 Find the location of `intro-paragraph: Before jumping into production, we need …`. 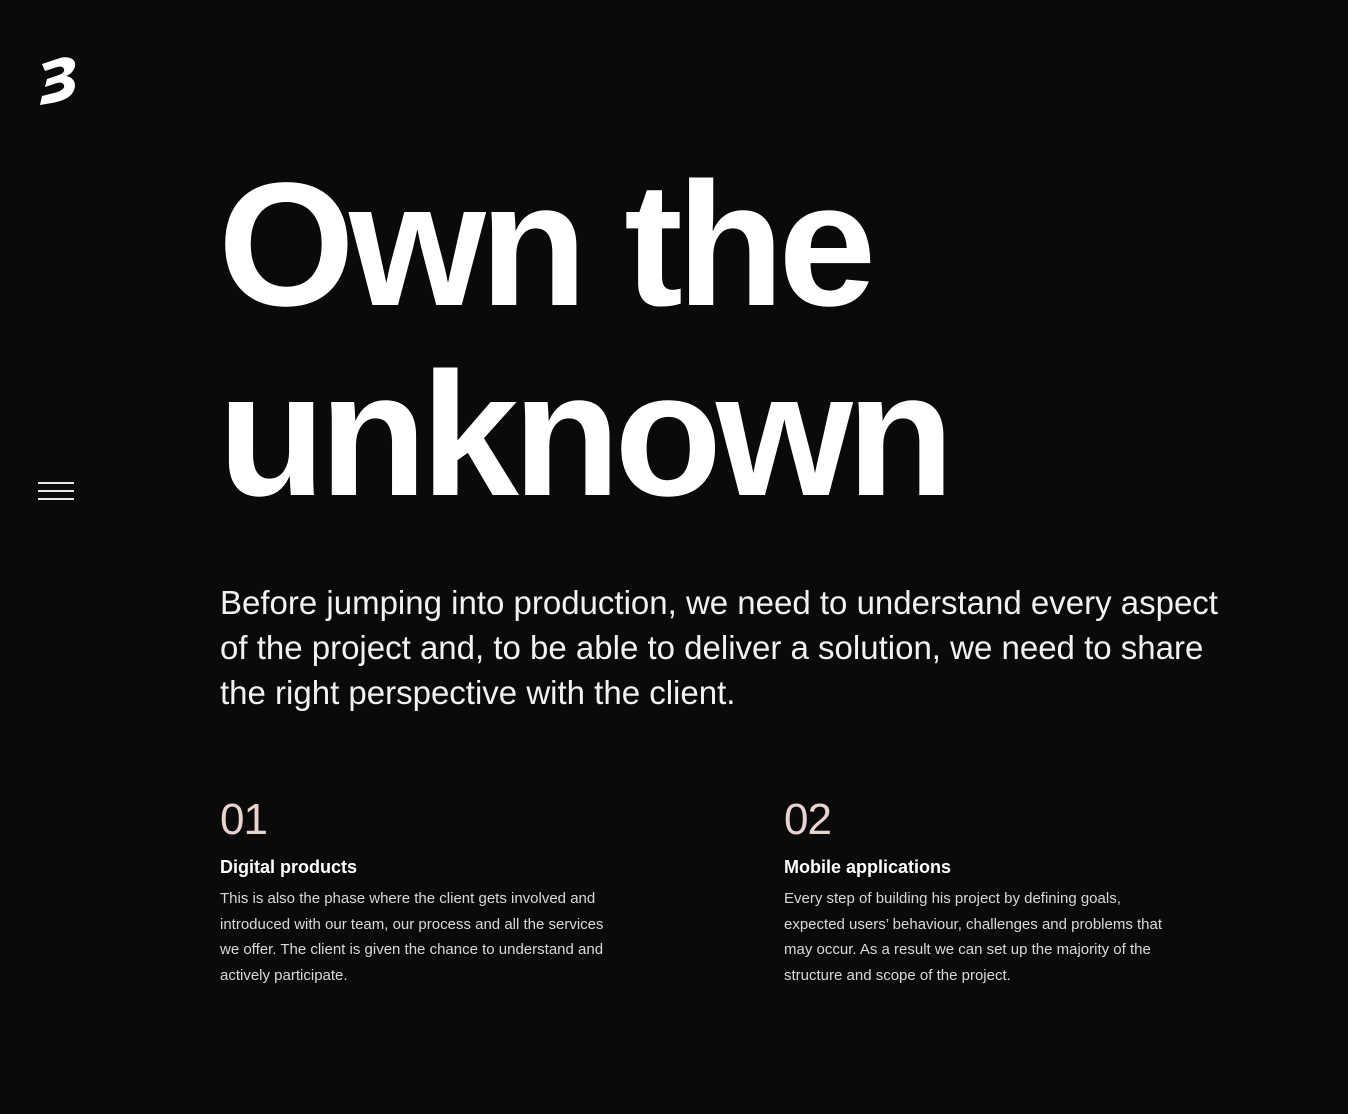

intro-paragraph: Before jumping into production, we need … is located at coordinates (719, 647).